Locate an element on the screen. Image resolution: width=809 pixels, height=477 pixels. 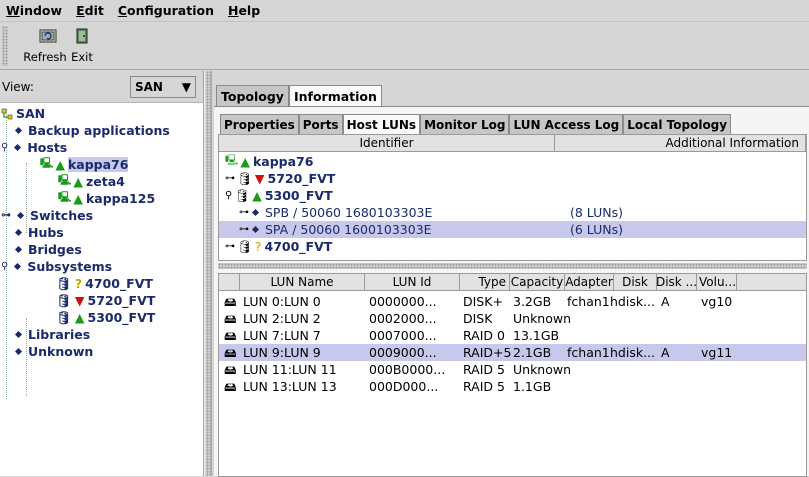
menu-configuration: Configuration is located at coordinates (166, 10).